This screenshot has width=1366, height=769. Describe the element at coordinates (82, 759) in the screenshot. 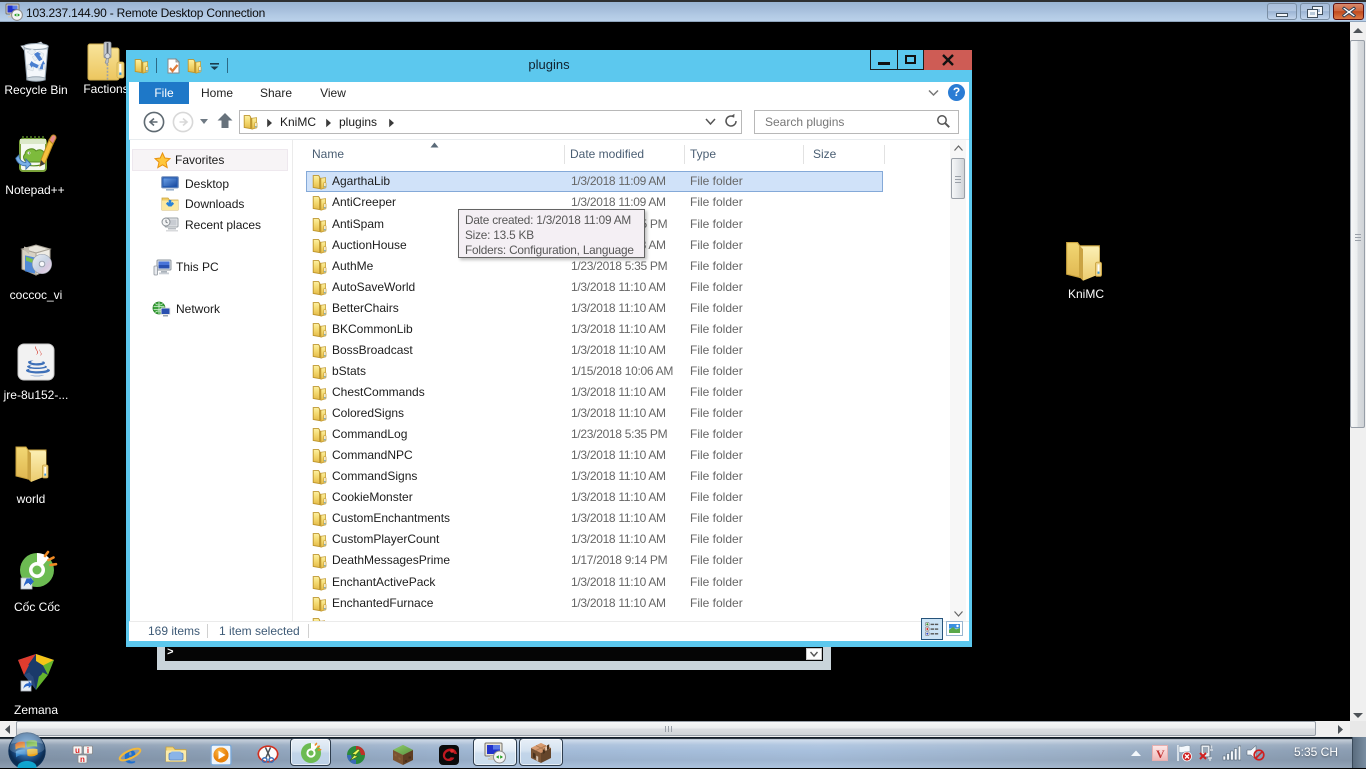

I see `svg-text: n` at that location.